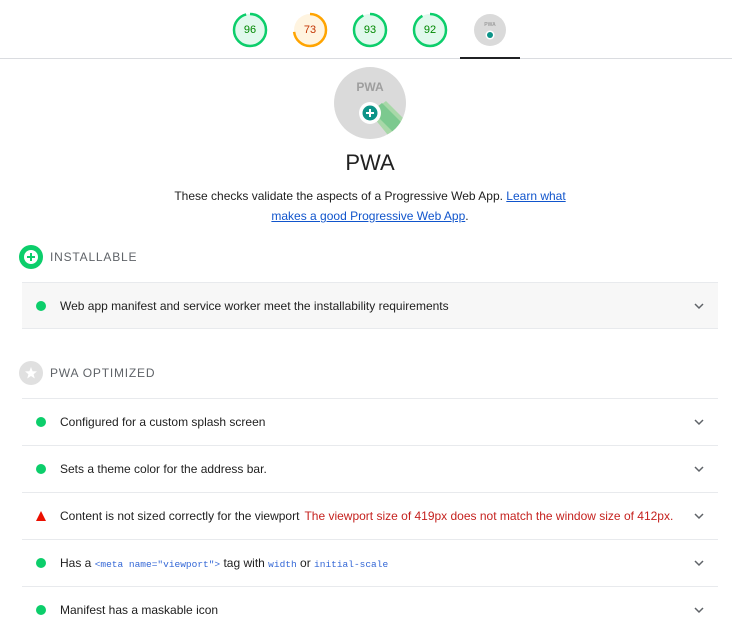 This screenshot has height=626, width=732. I want to click on audit-title: Sets a theme color for the address bar., so click(163, 469).